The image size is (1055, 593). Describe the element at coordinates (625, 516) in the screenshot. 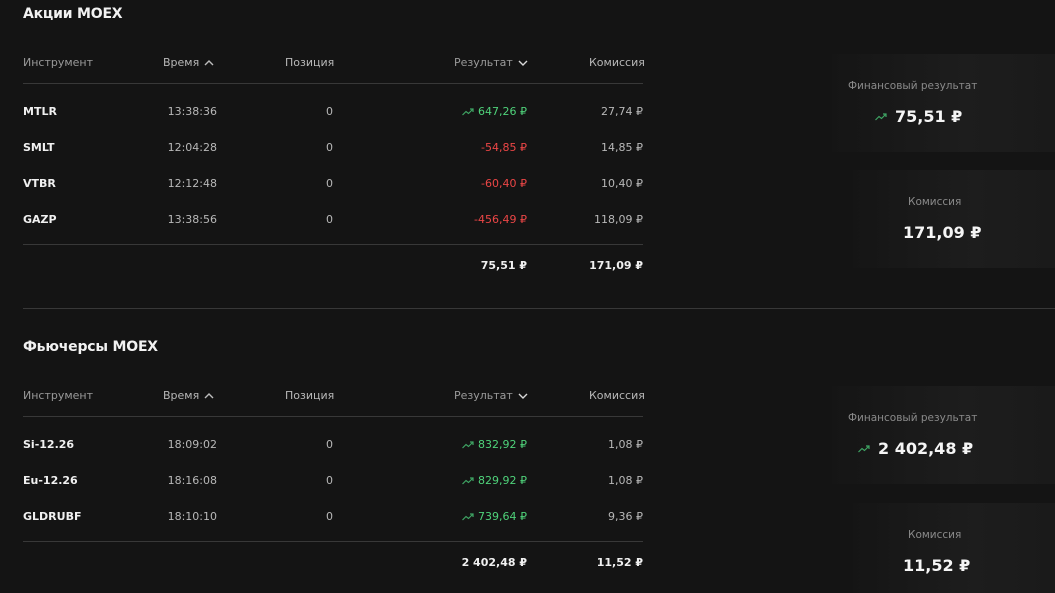

I see `commission-cell: 9,36 ₽` at that location.